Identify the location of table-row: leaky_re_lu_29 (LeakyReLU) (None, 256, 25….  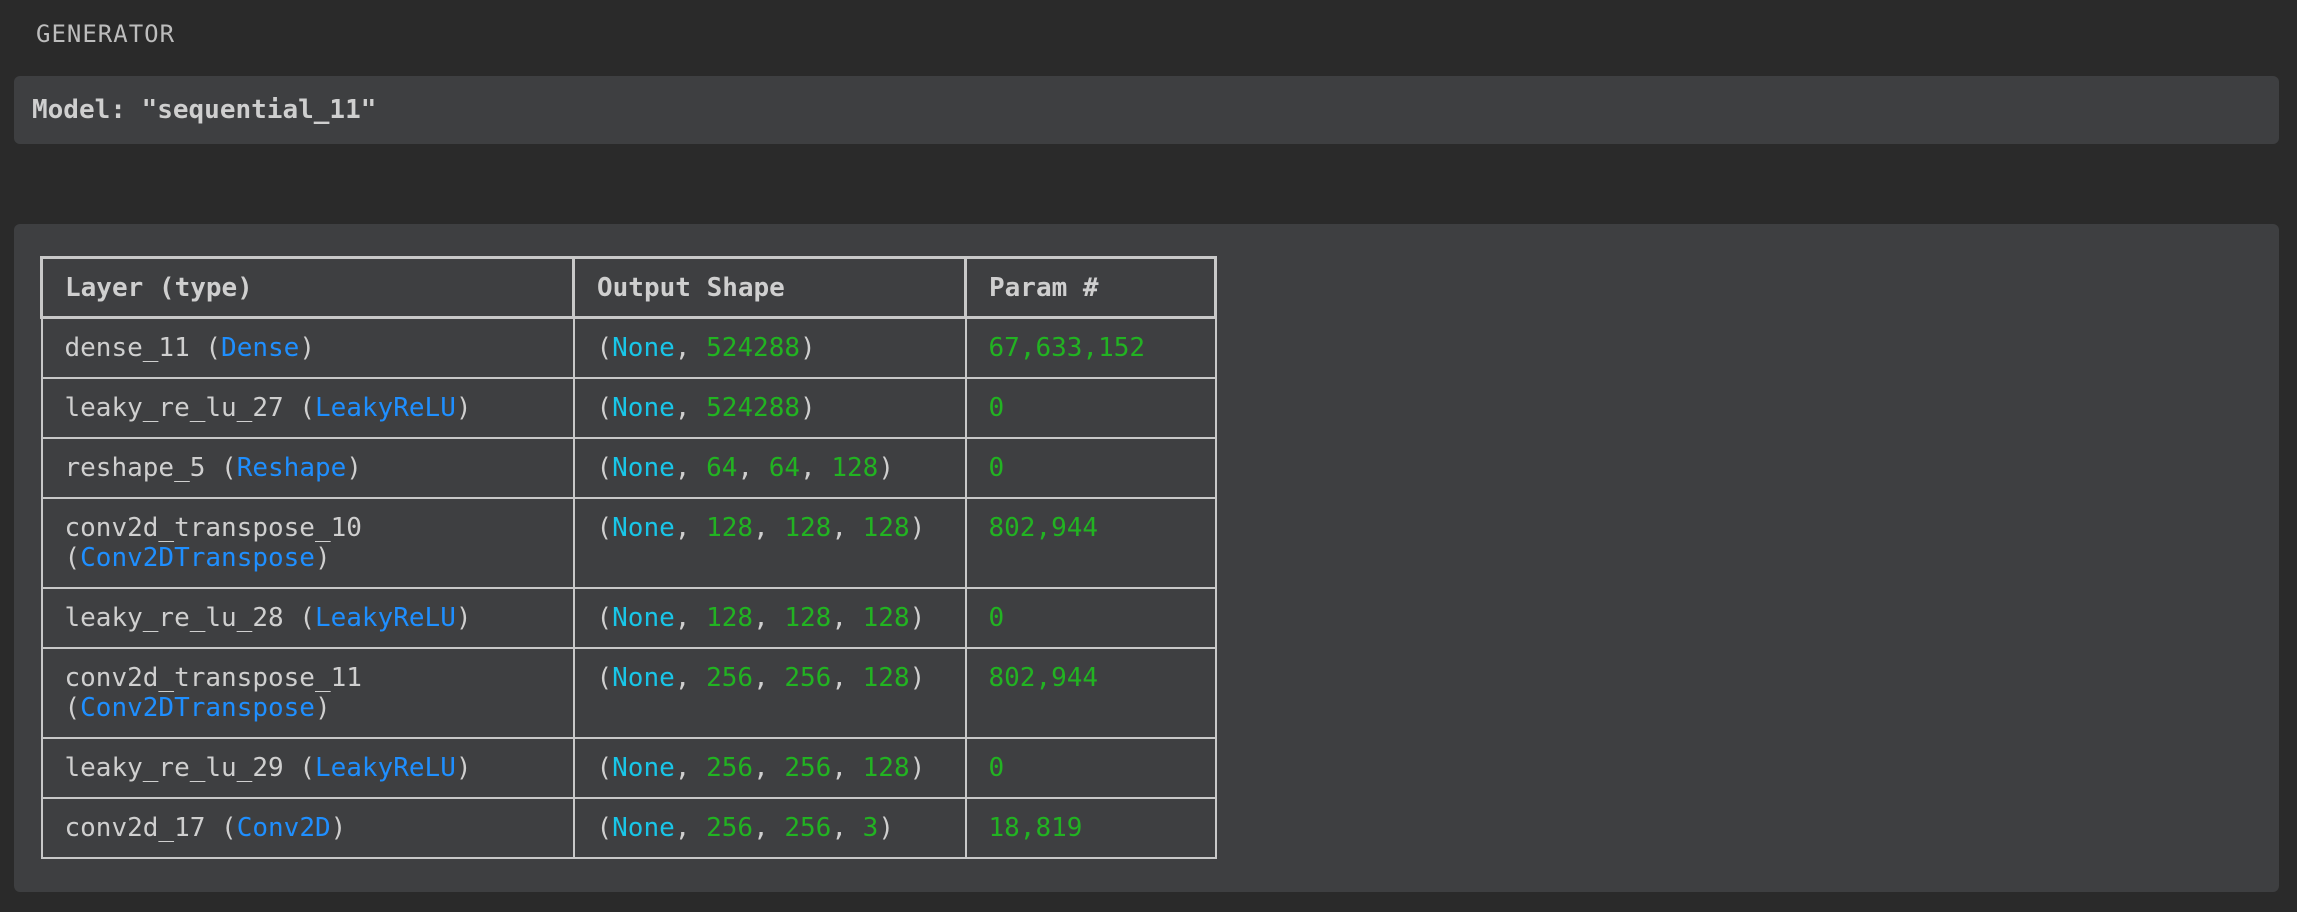
(628, 767).